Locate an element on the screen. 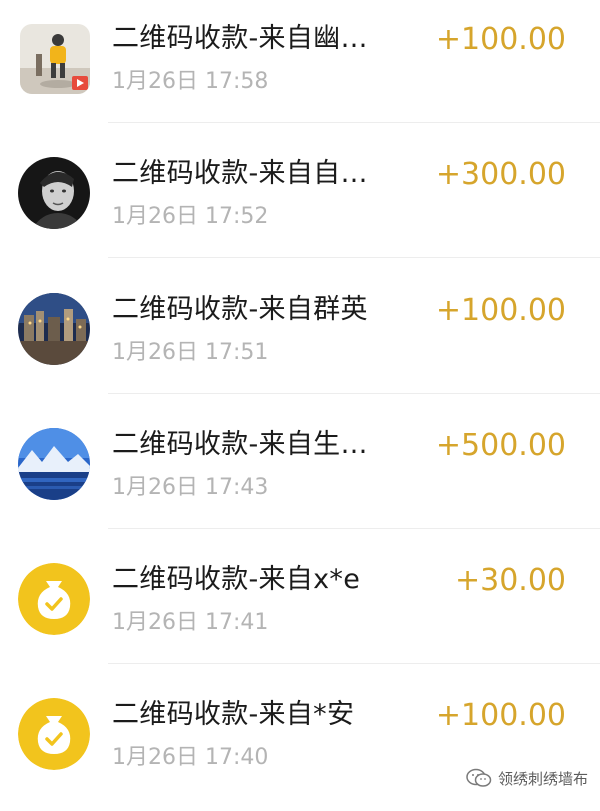 The image size is (600, 811). transaction-title: 二维码收款-来自群英 is located at coordinates (240, 309).